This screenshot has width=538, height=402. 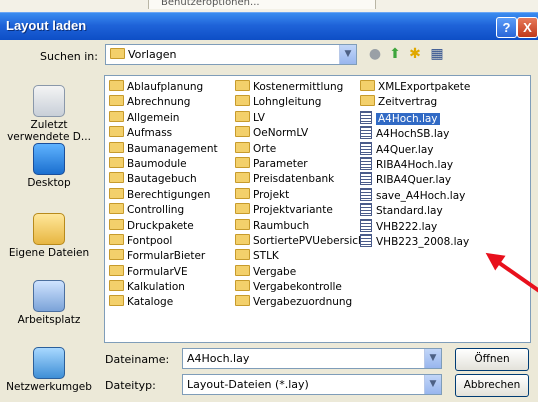 What do you see at coordinates (269, 26) in the screenshot?
I see `dialog-titlebar: Layout laden ? X` at bounding box center [269, 26].